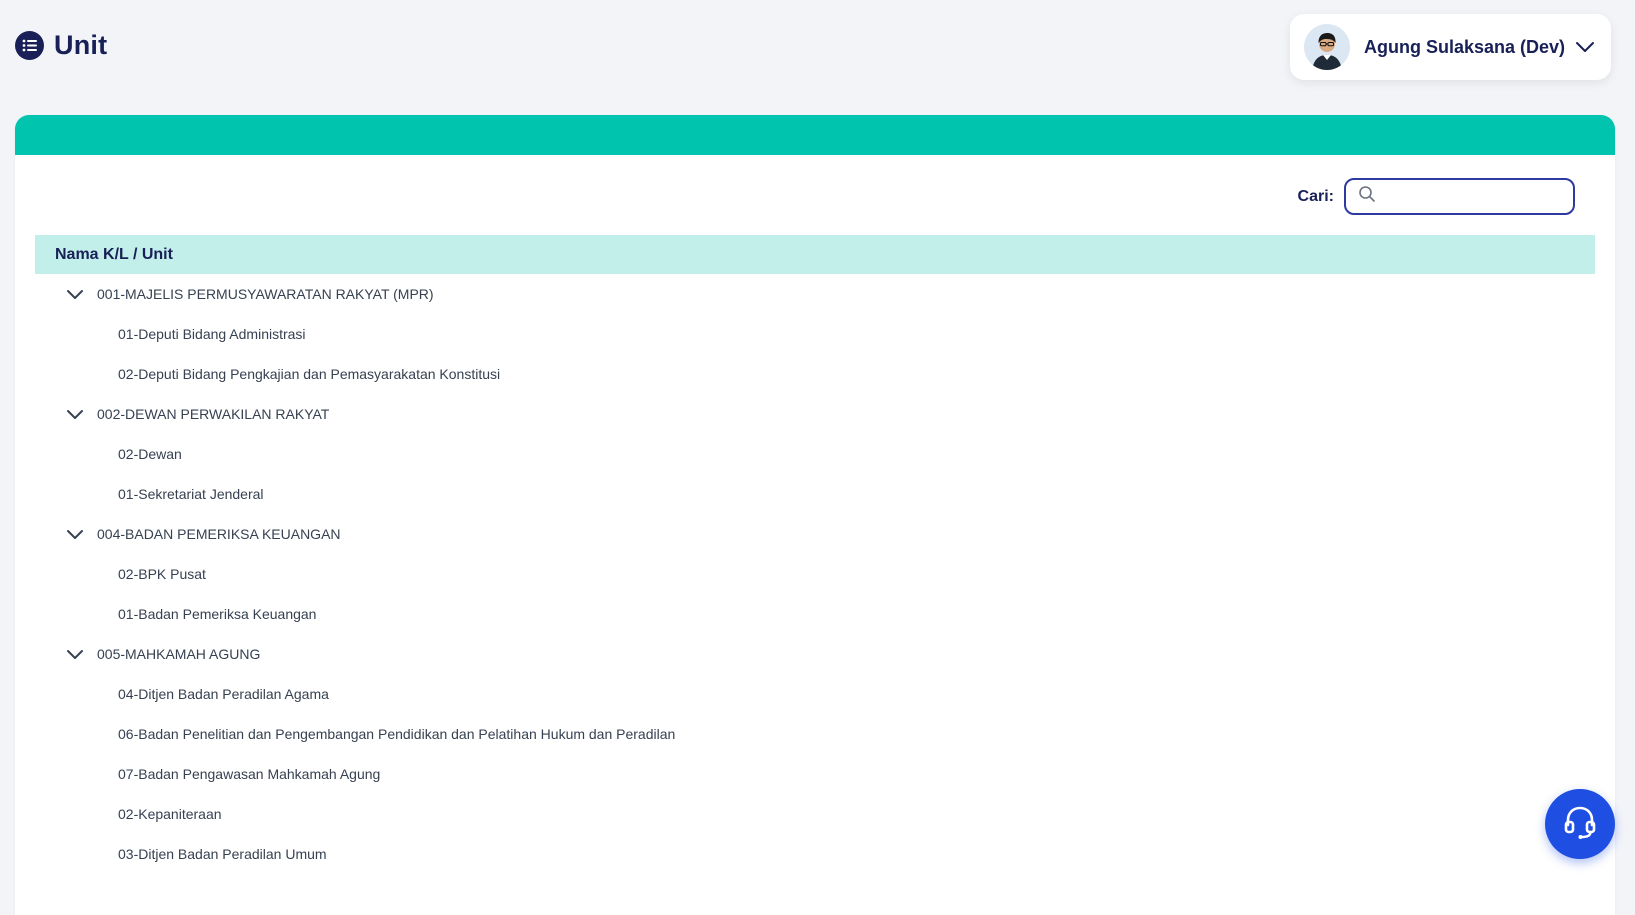  What do you see at coordinates (212, 334) in the screenshot?
I see `tree-row-label: 01-Deputi Bidang Administrasi` at bounding box center [212, 334].